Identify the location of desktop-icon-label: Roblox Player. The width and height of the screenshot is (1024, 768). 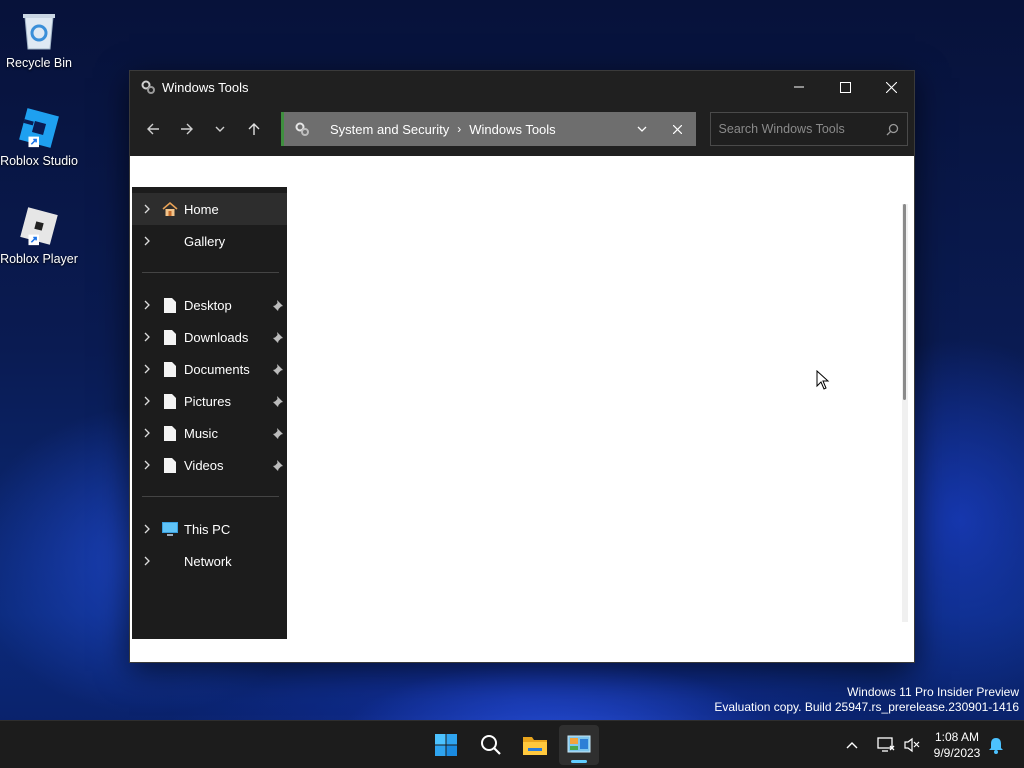
(39, 259).